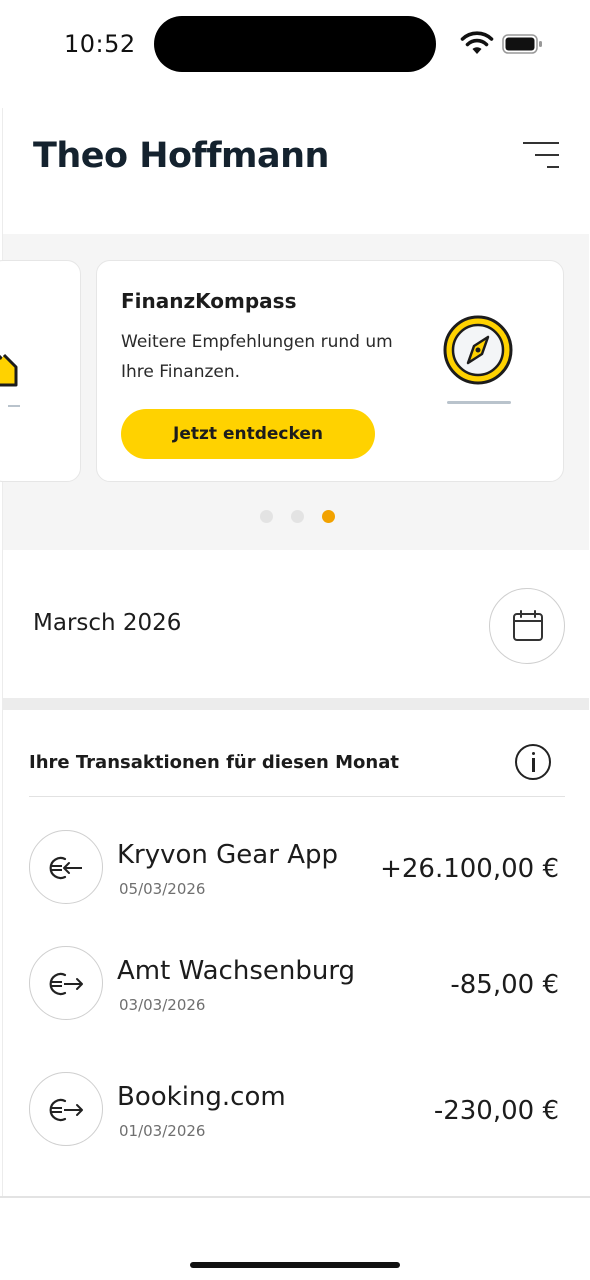  I want to click on transaction-name: Booking.com, so click(201, 1097).